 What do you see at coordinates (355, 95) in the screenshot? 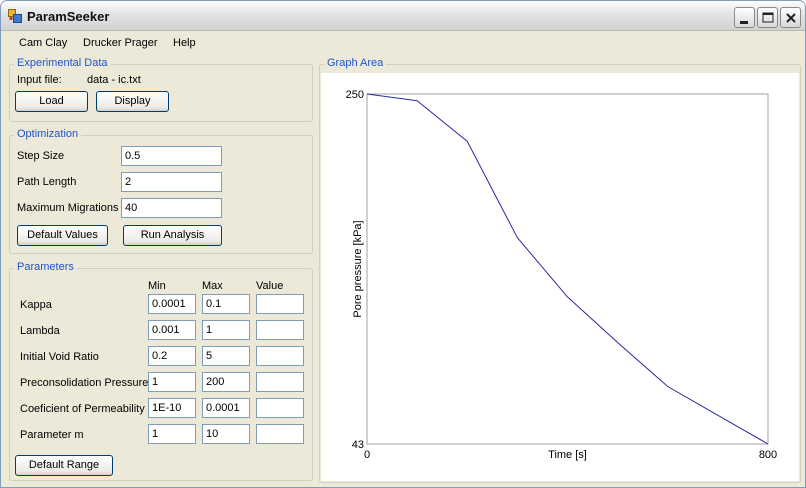
I see `y-tick-label-max: 250` at bounding box center [355, 95].